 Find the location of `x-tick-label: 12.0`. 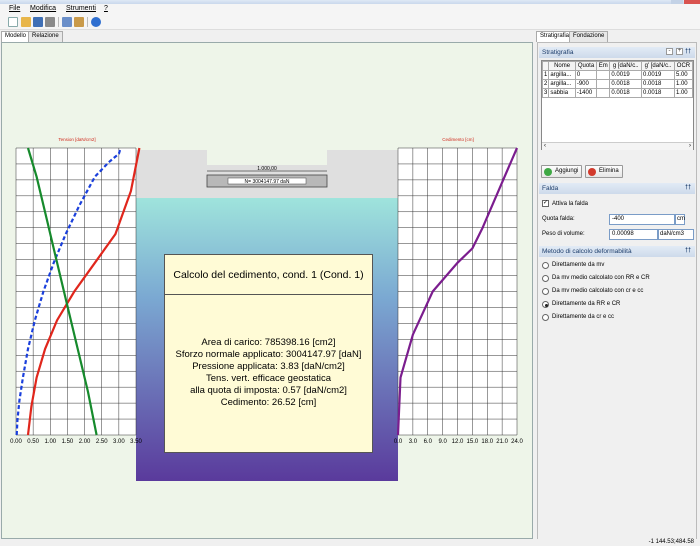

x-tick-label: 12.0 is located at coordinates (458, 442).